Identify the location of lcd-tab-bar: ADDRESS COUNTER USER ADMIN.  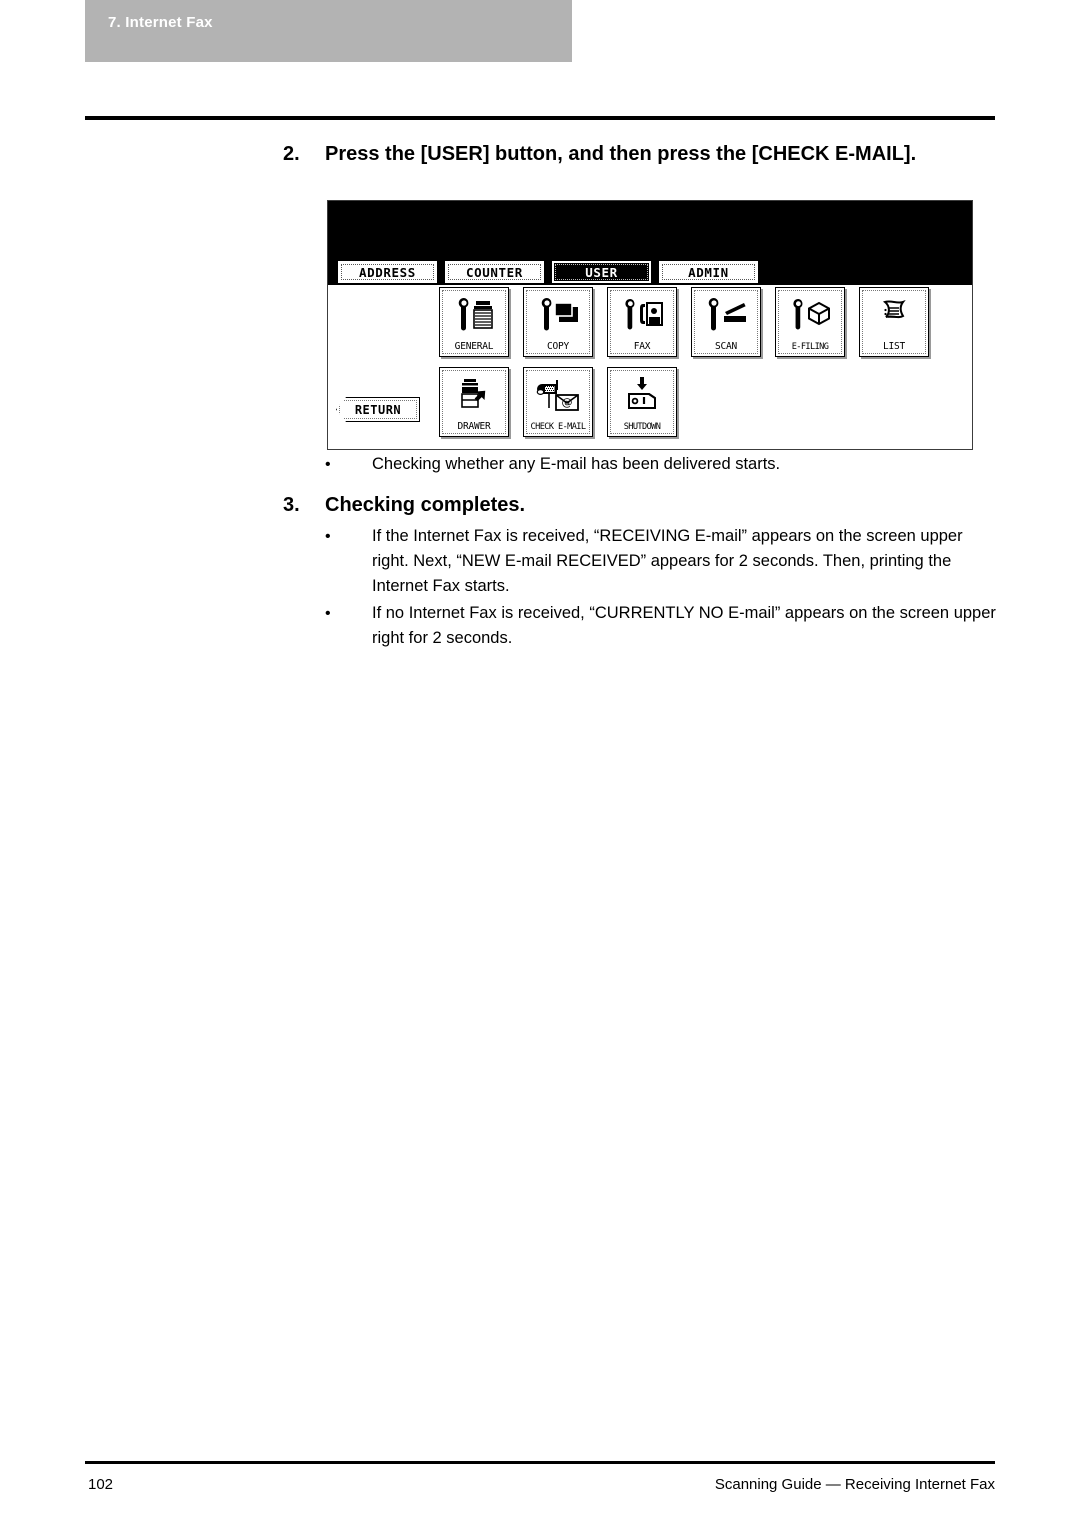
(548, 272).